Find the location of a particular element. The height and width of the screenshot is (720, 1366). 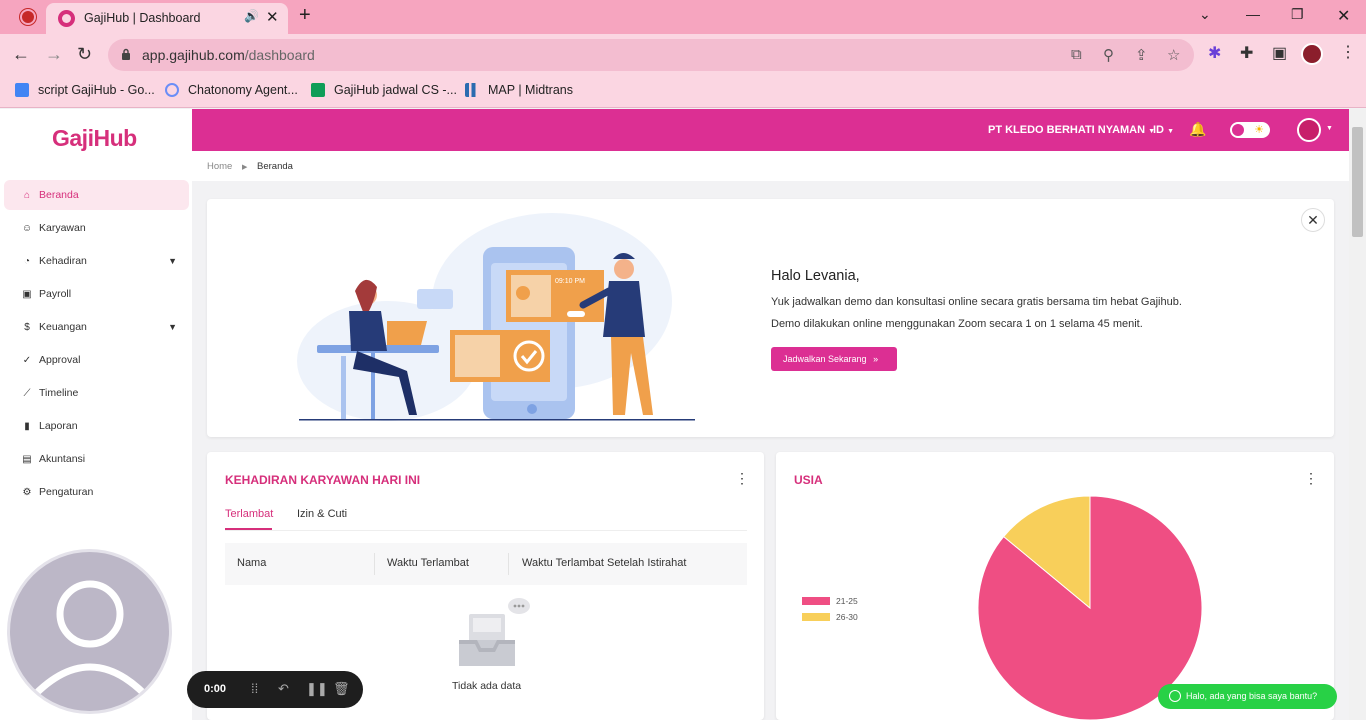

midtrans-icon is located at coordinates (472, 90).